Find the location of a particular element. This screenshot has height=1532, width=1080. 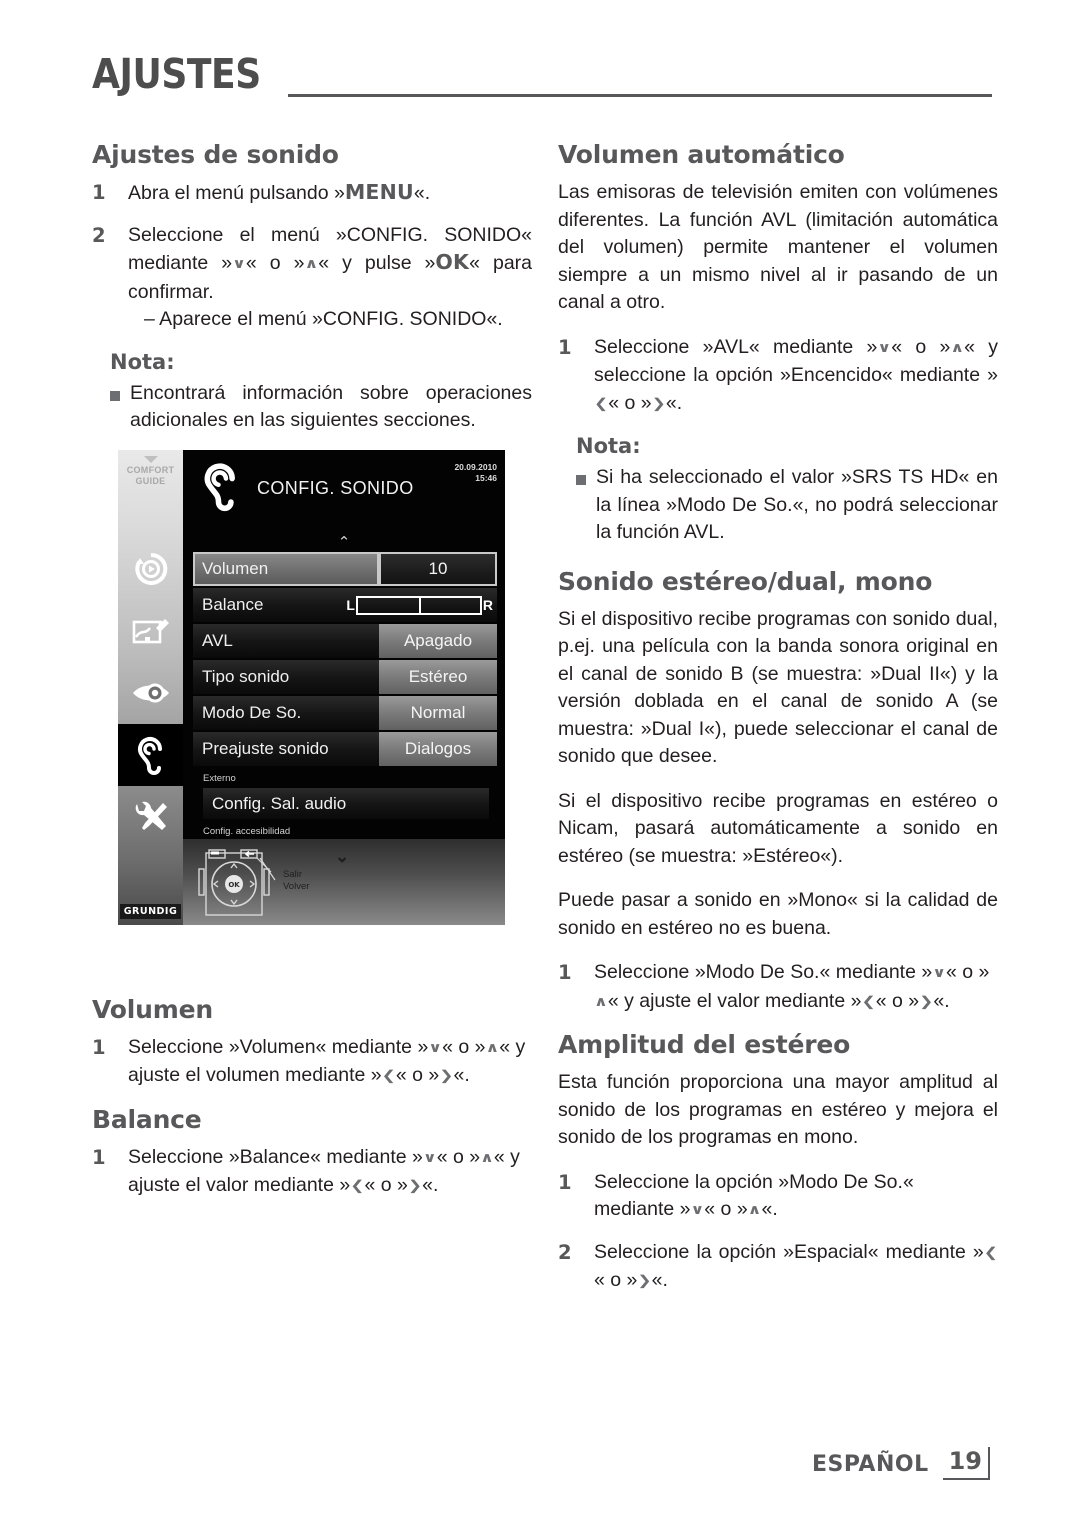

caret-up-icon is located at coordinates (150, 459).